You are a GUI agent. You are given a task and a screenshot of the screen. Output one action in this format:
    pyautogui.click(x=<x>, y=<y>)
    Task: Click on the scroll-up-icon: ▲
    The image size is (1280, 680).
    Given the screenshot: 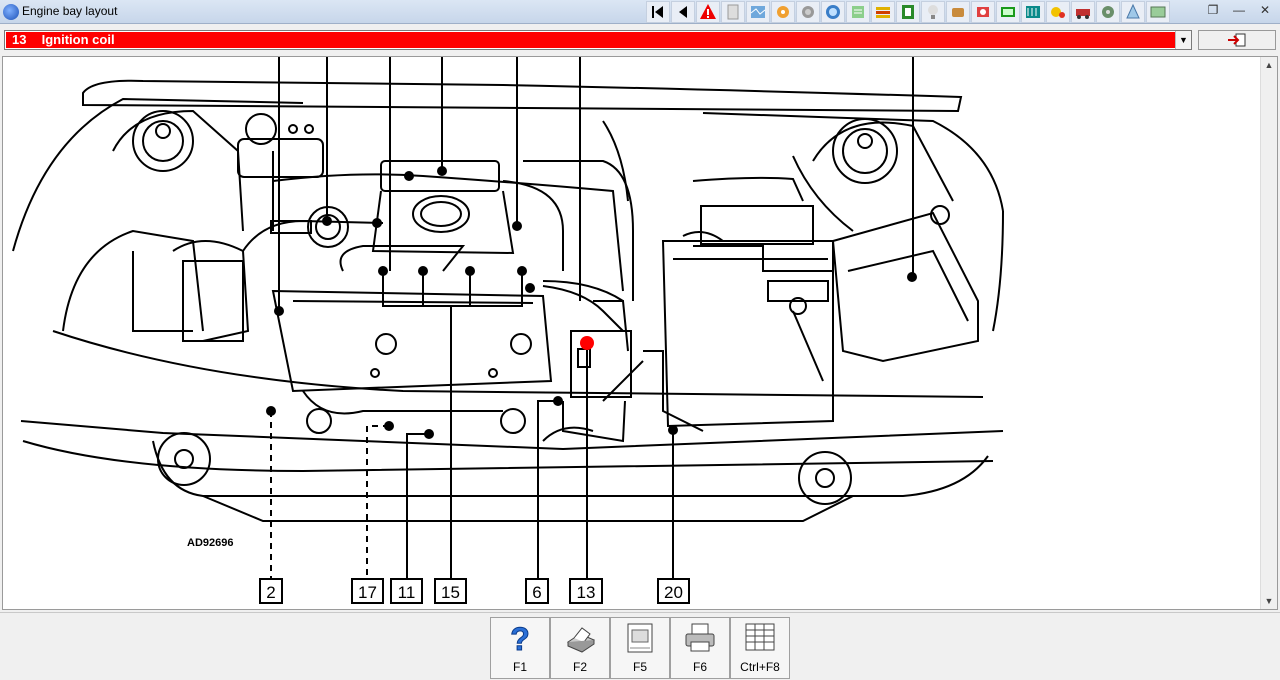 What is the action you would take?
    pyautogui.click(x=1269, y=65)
    